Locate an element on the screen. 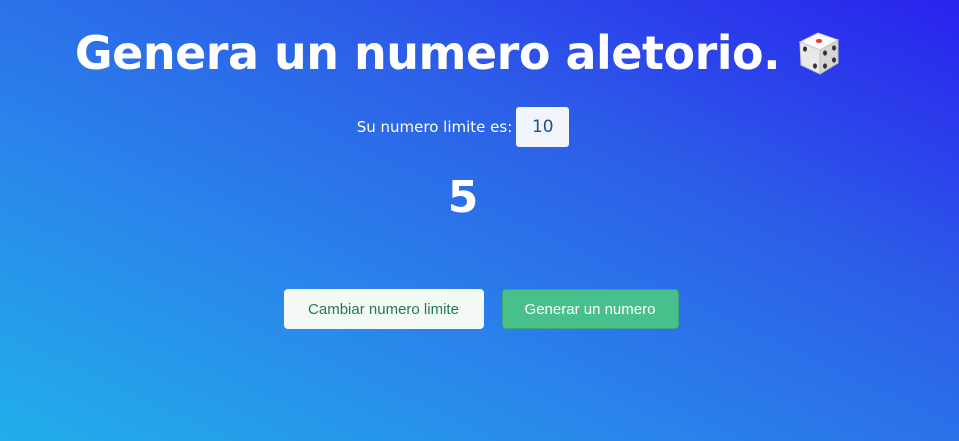 This screenshot has height=441, width=959. limit-row: Su numero limite es: 10 is located at coordinates (463, 127).